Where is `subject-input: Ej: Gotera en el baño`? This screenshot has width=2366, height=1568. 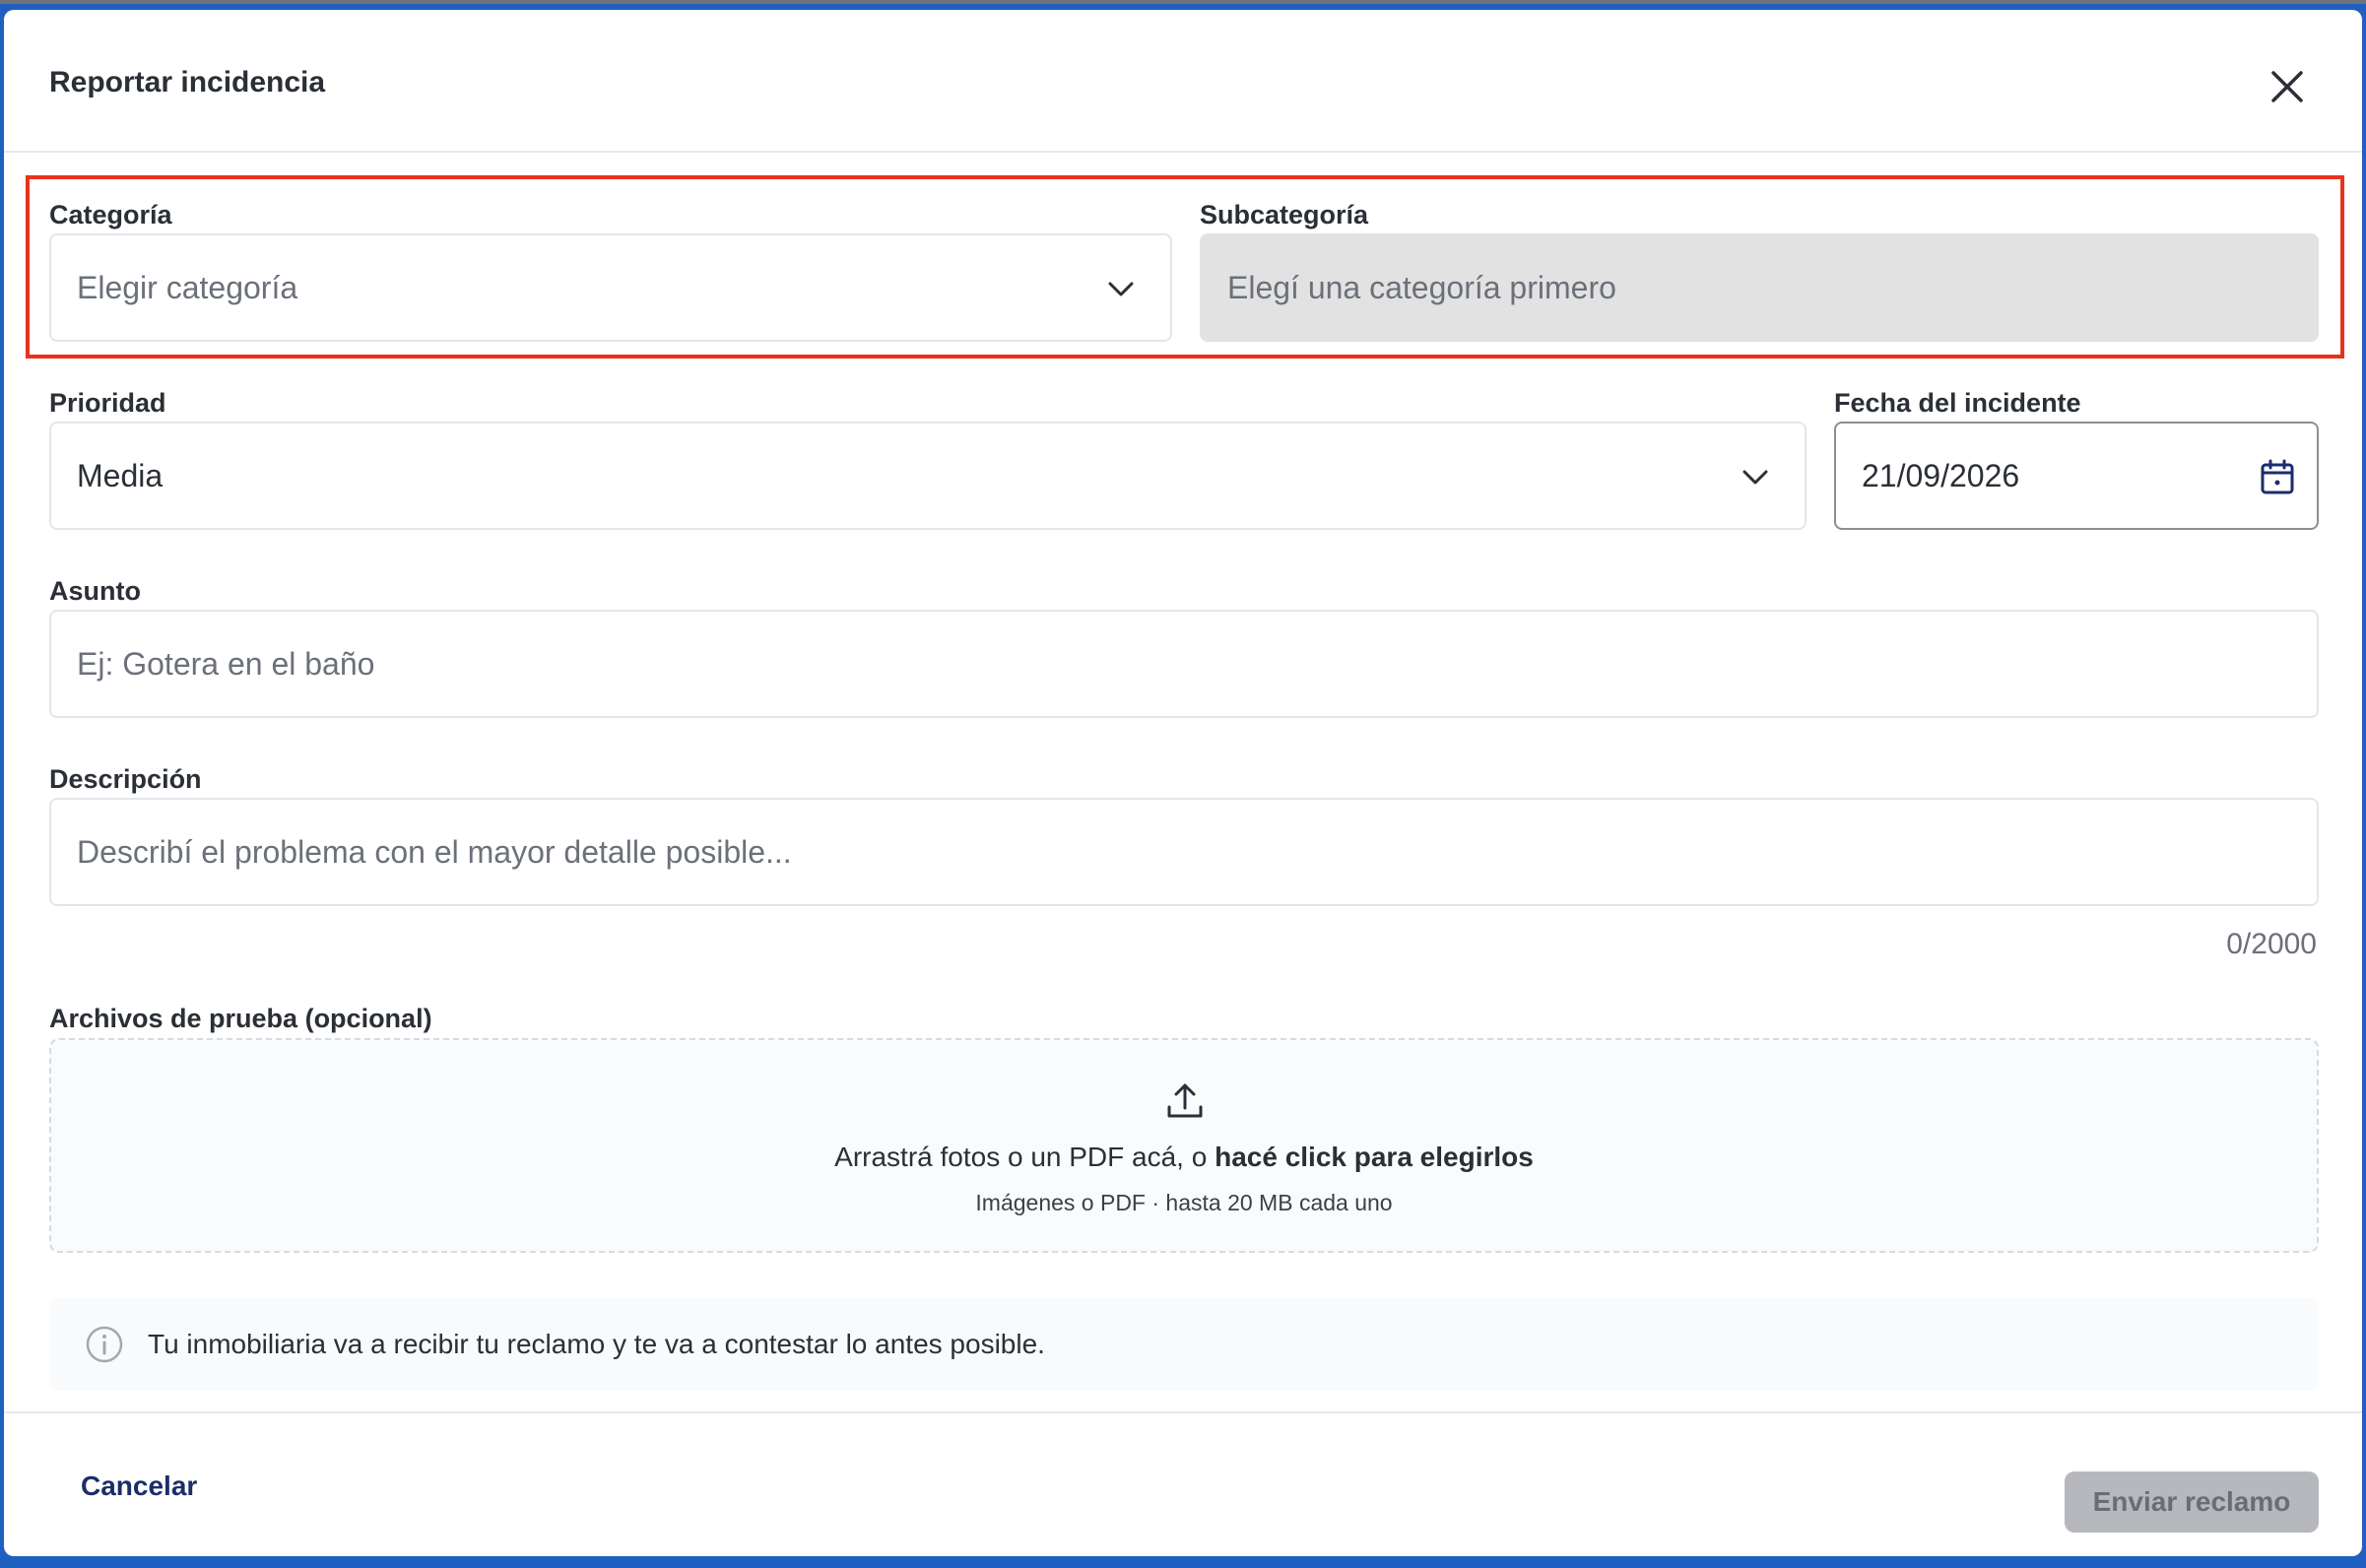
subject-input: Ej: Gotera en el baño is located at coordinates (1184, 664).